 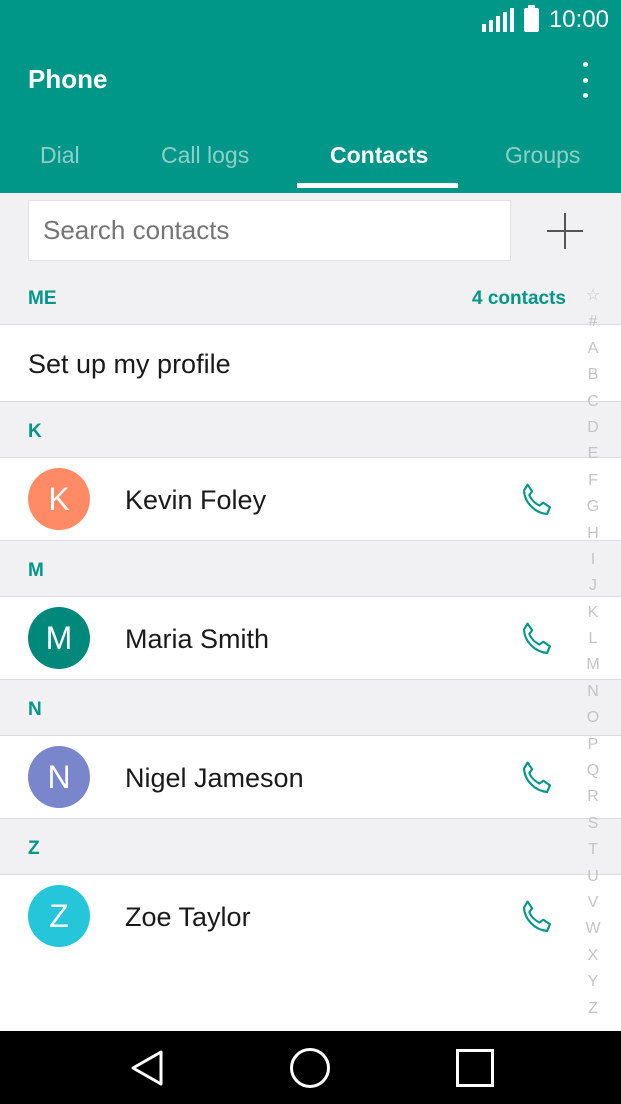 What do you see at coordinates (593, 824) in the screenshot?
I see `index-letter: S` at bounding box center [593, 824].